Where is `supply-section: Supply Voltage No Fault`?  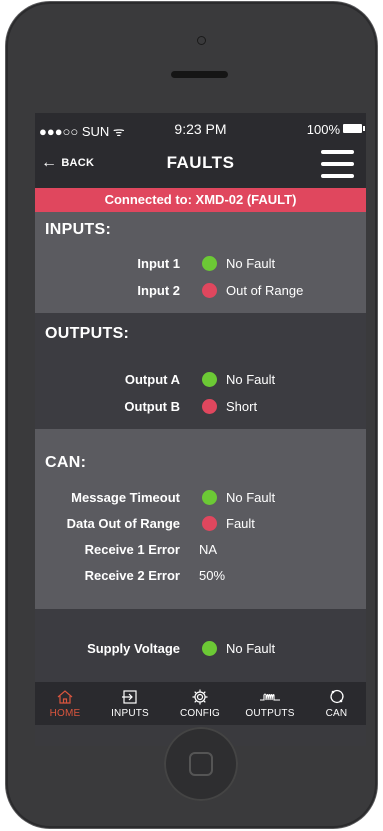 supply-section: Supply Voltage No Fault is located at coordinates (200, 645).